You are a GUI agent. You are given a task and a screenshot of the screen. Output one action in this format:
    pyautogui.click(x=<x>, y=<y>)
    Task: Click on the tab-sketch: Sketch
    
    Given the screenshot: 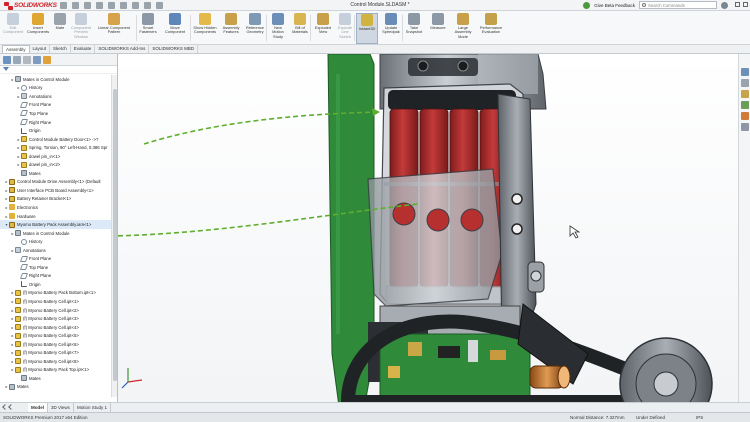 What is the action you would take?
    pyautogui.click(x=60, y=49)
    